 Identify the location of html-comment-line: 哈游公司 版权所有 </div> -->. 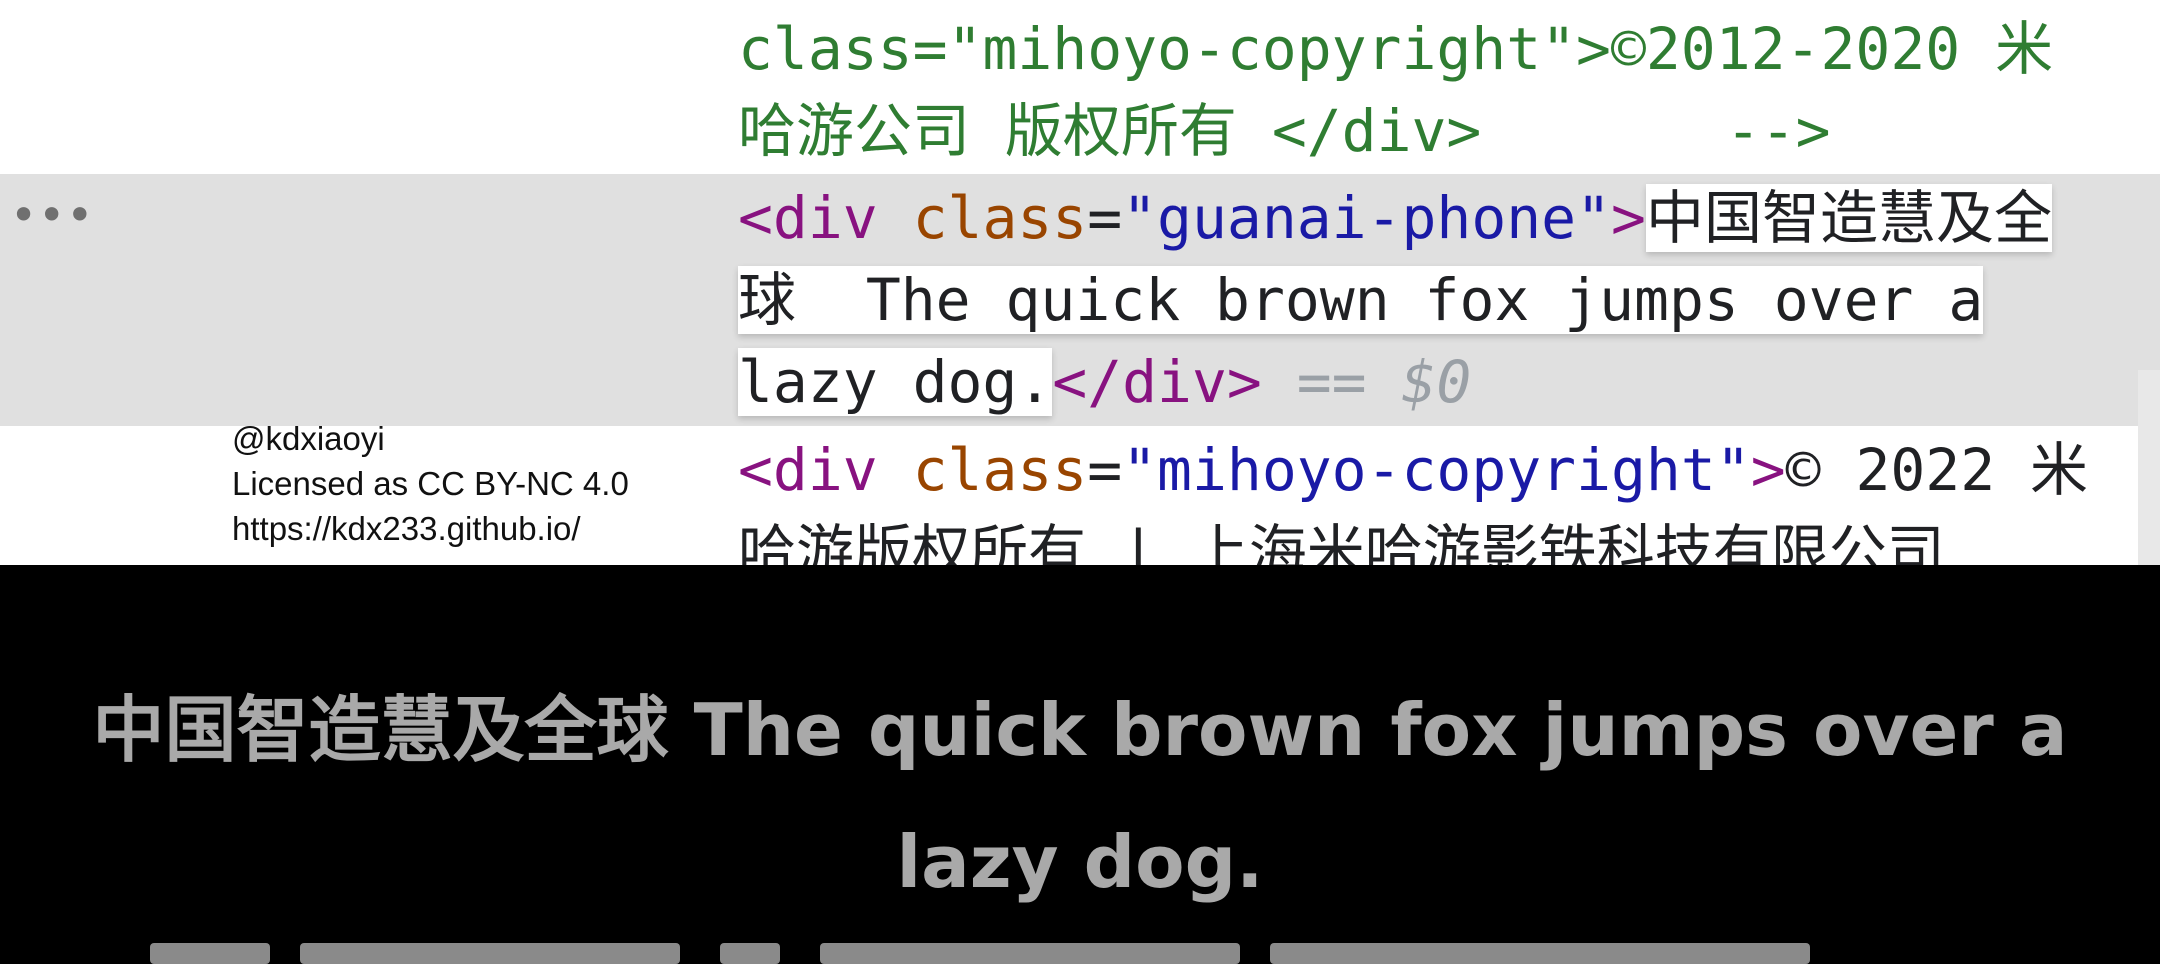
(1284, 131).